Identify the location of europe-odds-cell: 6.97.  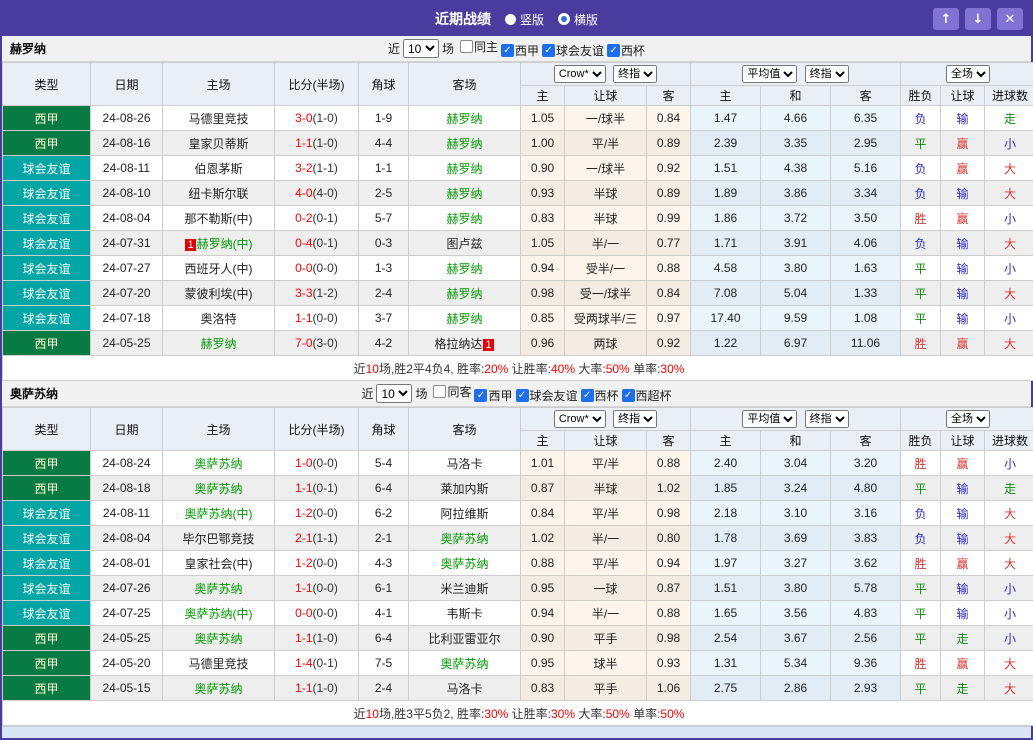
(795, 343).